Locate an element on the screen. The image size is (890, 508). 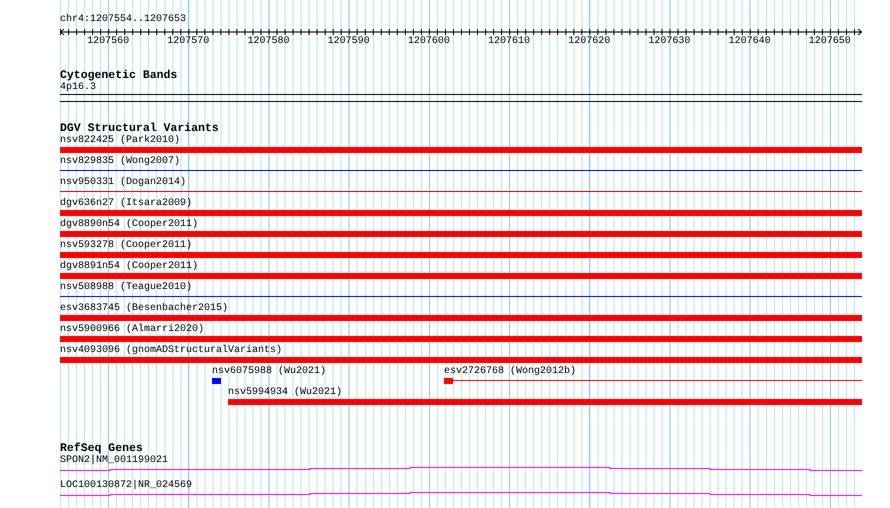
variant-label: dgv636n27 (Itsara2009) is located at coordinates (126, 203).